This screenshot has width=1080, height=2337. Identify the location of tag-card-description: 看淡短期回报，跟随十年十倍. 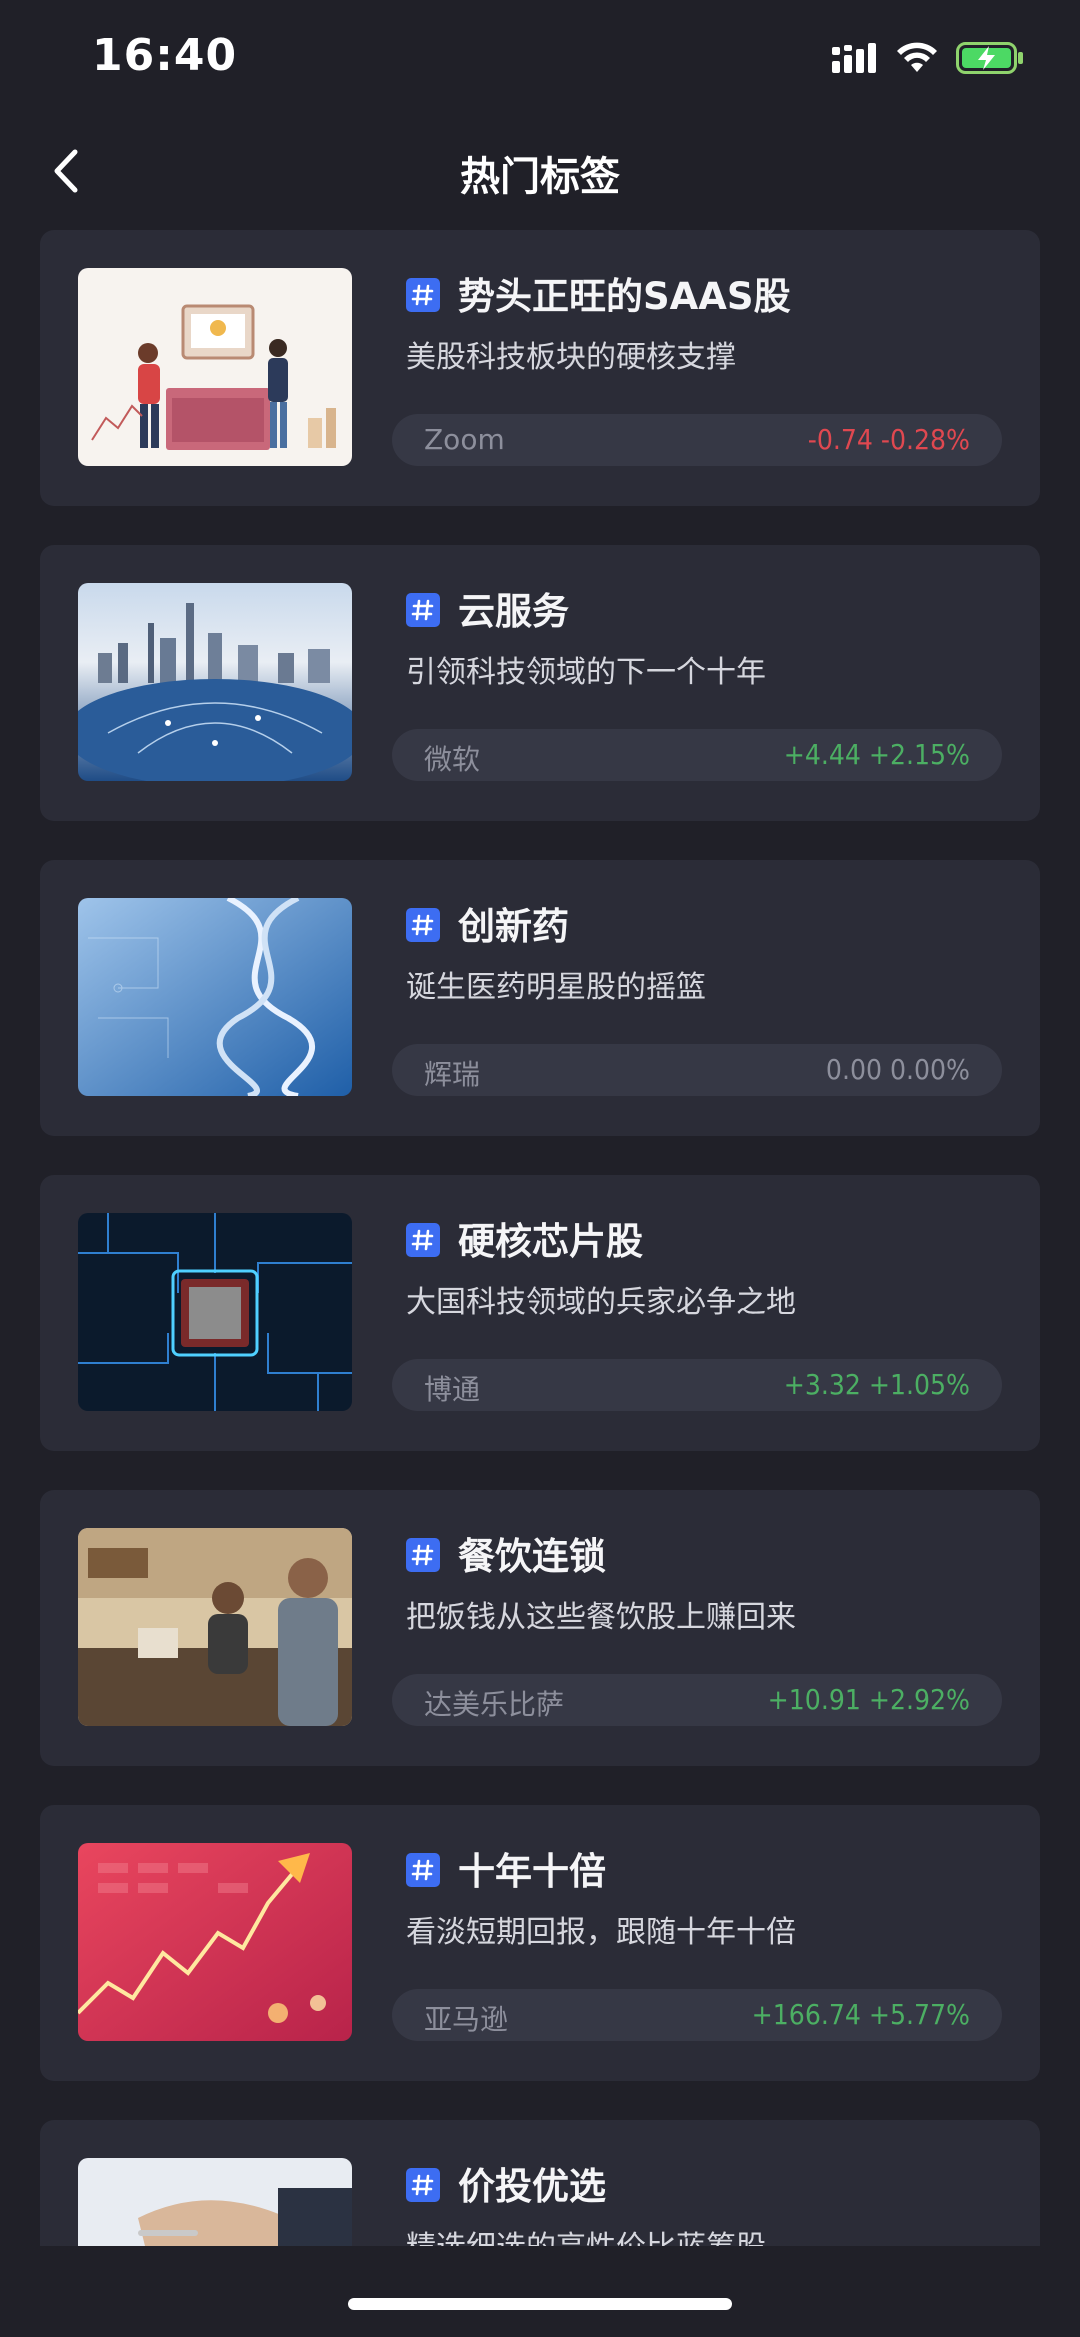
(601, 1932).